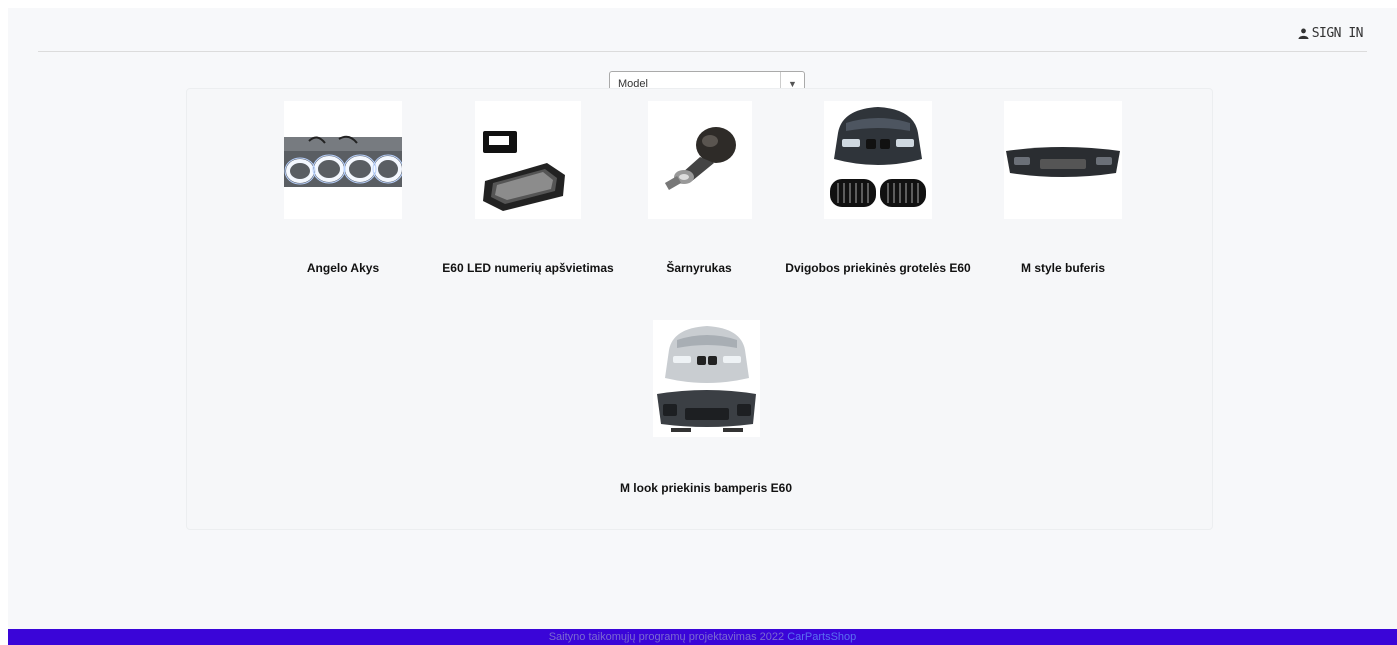  Describe the element at coordinates (1303, 33) in the screenshot. I see `user-icon` at that location.